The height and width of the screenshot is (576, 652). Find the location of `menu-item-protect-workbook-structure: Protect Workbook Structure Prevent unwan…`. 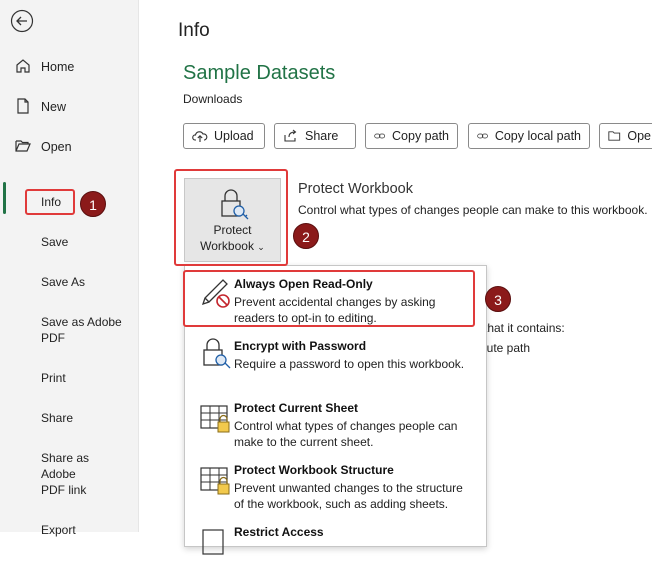

menu-item-protect-workbook-structure: Protect Workbook Structure Prevent unwan… is located at coordinates (335, 484).